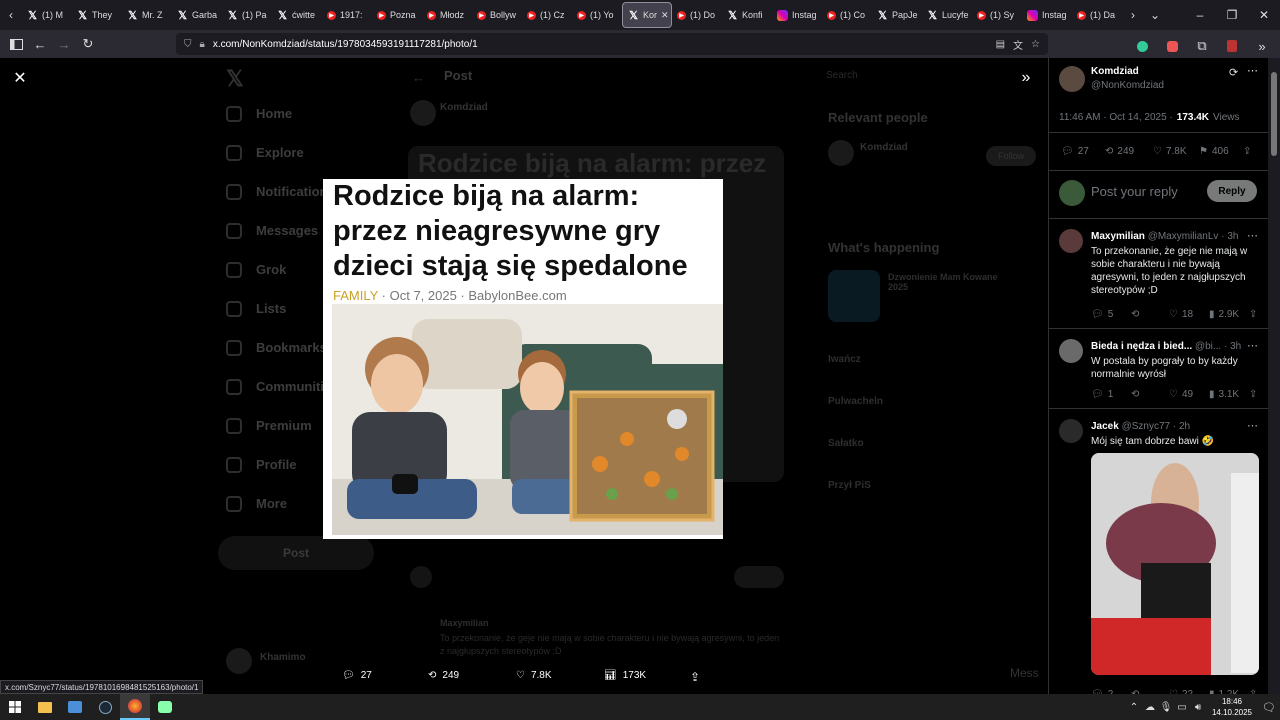  Describe the element at coordinates (1155, 15) in the screenshot. I see `tab-list-chevron-icon: ⌄` at that location.